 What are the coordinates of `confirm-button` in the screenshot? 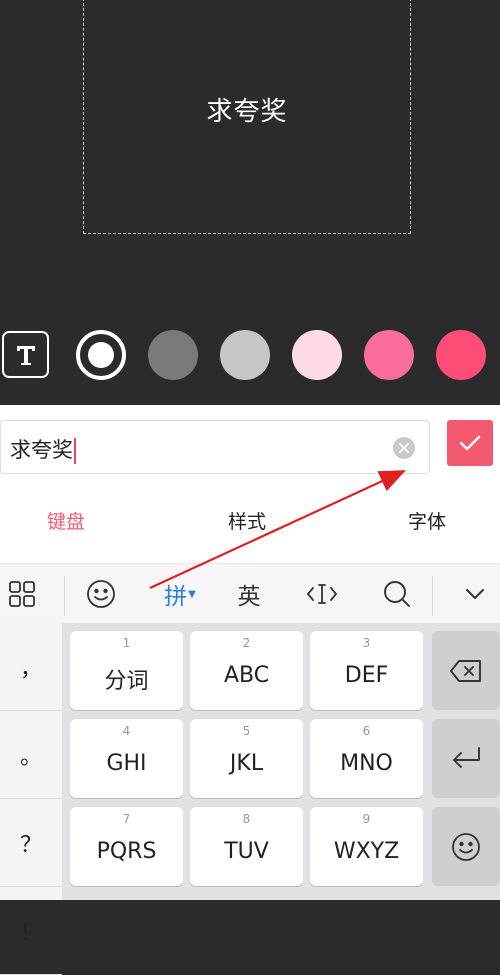 It's located at (470, 443).